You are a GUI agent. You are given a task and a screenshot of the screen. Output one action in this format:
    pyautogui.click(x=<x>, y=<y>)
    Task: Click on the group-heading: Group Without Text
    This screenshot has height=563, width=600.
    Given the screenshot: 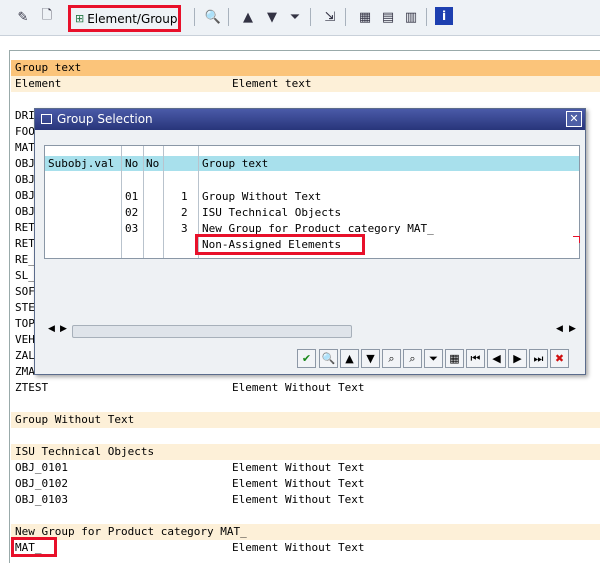 What is the action you would take?
    pyautogui.click(x=75, y=419)
    